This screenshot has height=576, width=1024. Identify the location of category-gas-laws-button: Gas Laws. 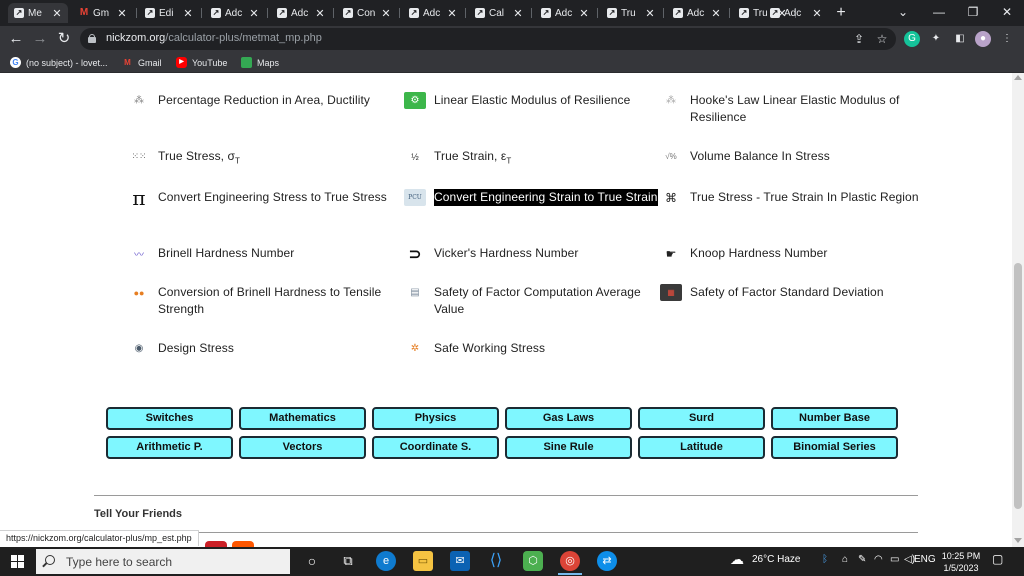
(568, 418).